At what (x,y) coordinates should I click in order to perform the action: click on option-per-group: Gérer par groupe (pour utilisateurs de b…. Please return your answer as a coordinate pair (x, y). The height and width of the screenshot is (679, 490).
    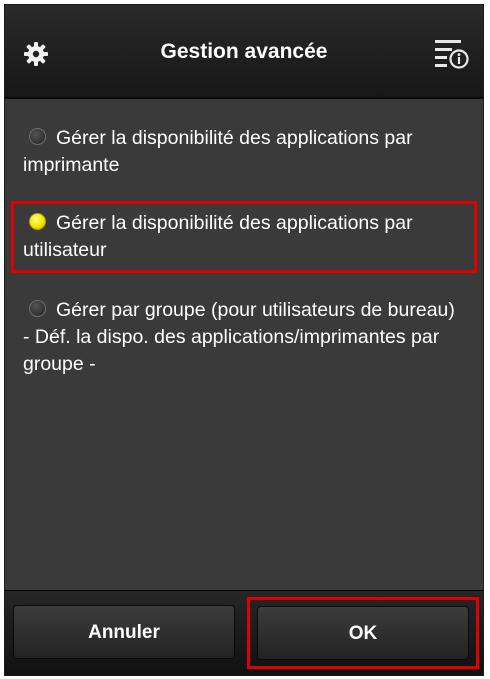
    Looking at the image, I should click on (244, 337).